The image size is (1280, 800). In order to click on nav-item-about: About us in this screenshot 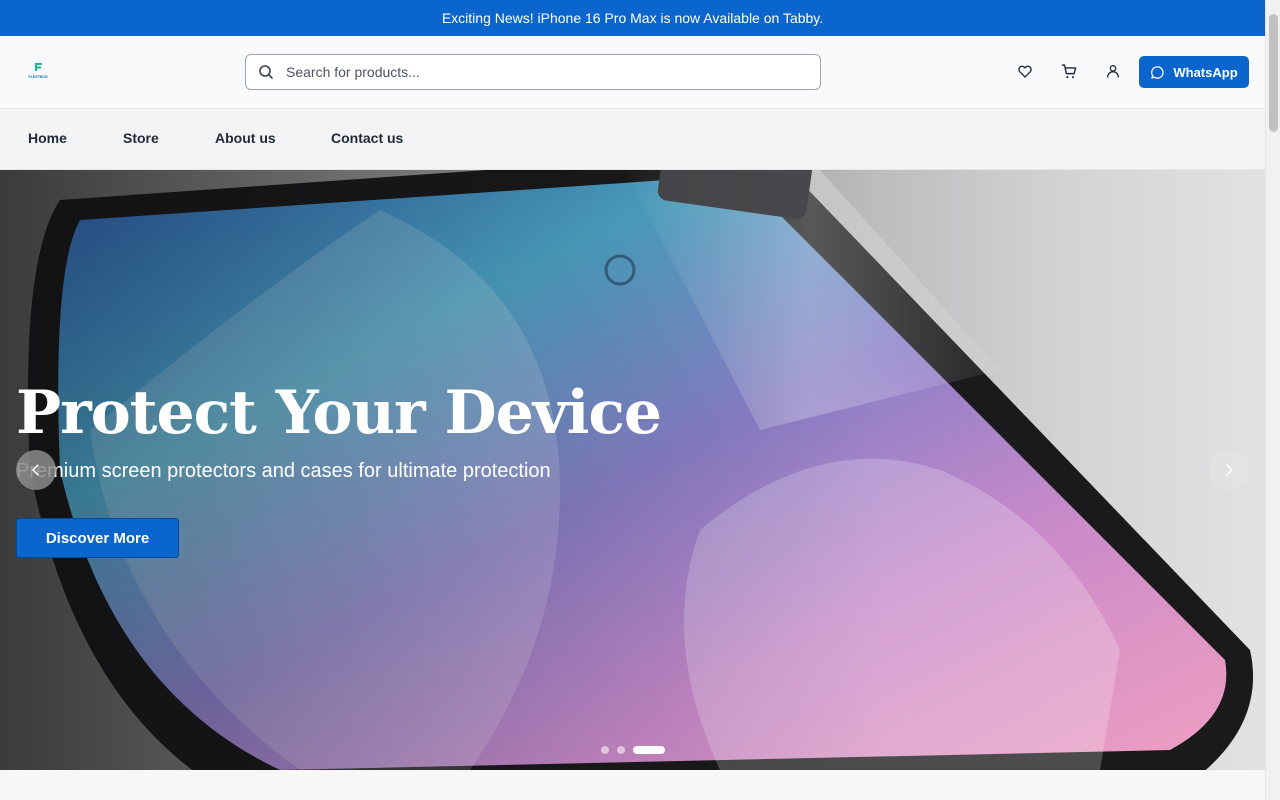, I will do `click(245, 138)`.